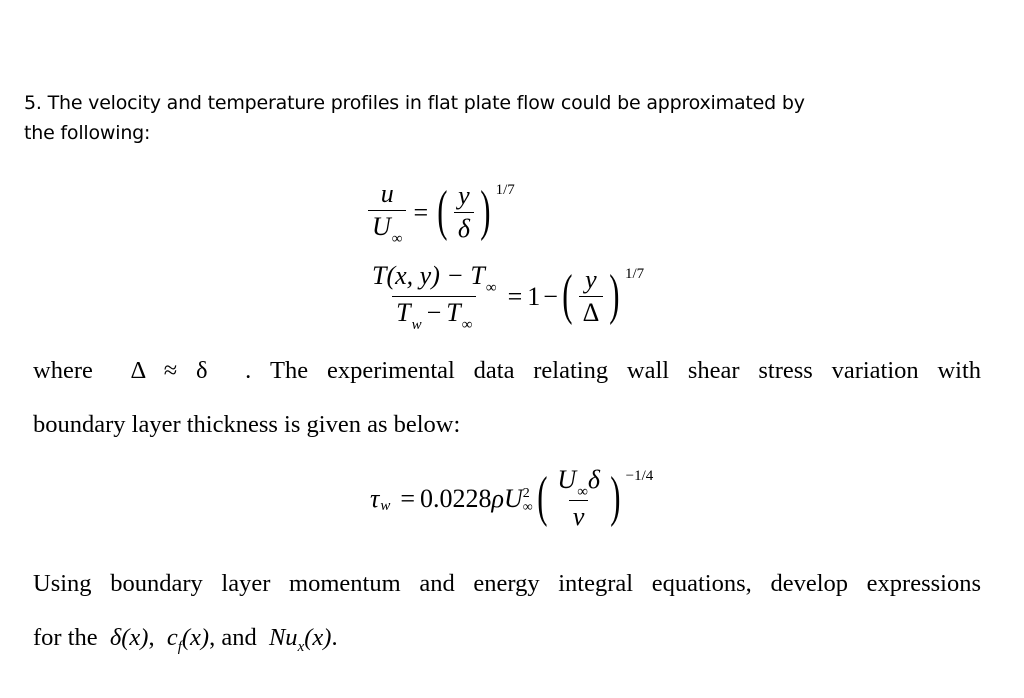 The image size is (1024, 698). Describe the element at coordinates (63, 370) in the screenshot. I see `where-text: where` at that location.